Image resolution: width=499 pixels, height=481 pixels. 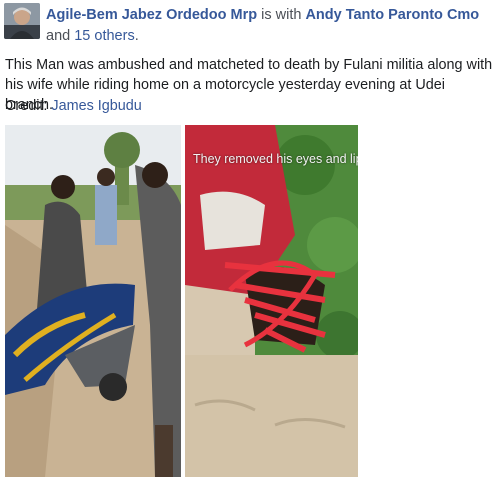 I want to click on post-credit: Credit: James Igbudu, so click(x=73, y=106).